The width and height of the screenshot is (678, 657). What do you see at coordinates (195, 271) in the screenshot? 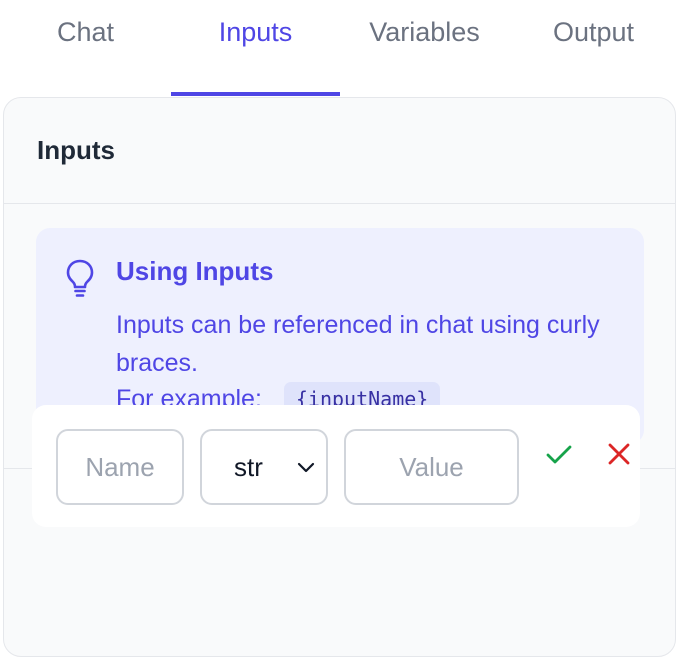
I see `info-title: Using Inputs` at bounding box center [195, 271].